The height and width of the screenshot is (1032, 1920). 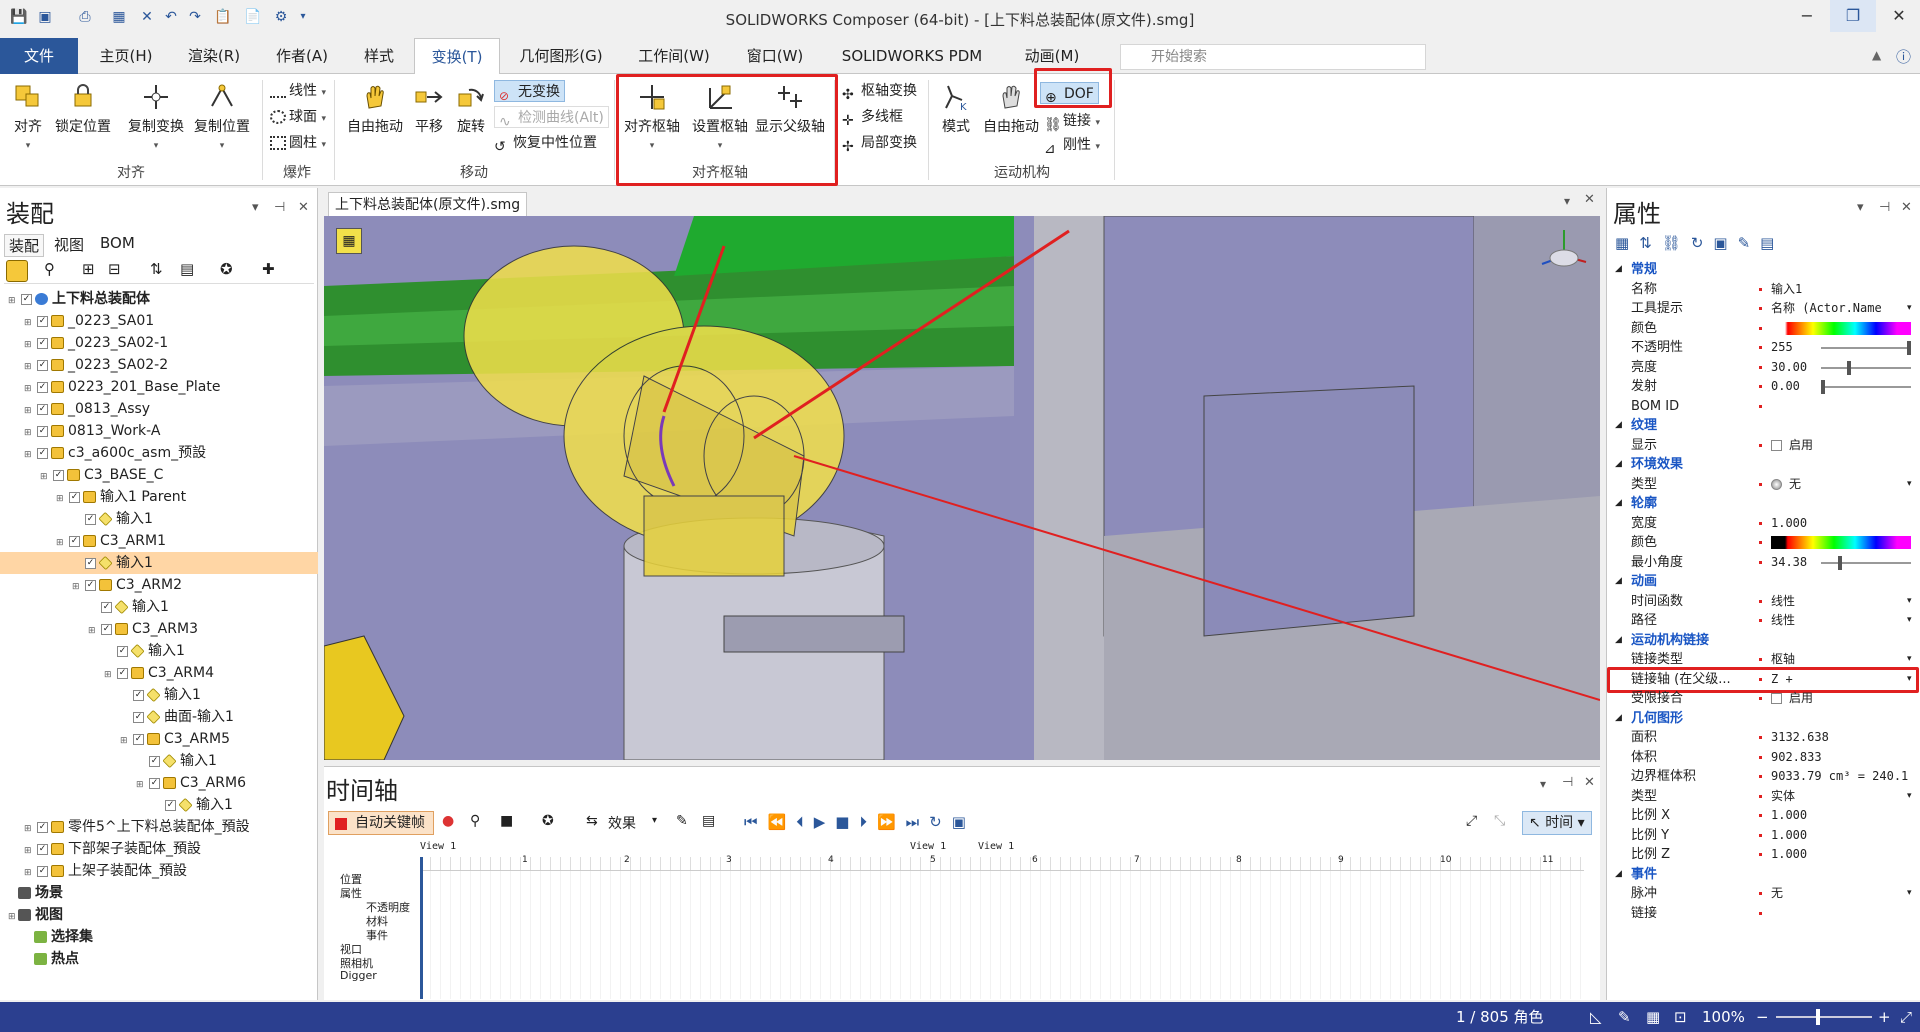 What do you see at coordinates (1763, 328) in the screenshot?
I see `property-row: 颜色` at bounding box center [1763, 328].